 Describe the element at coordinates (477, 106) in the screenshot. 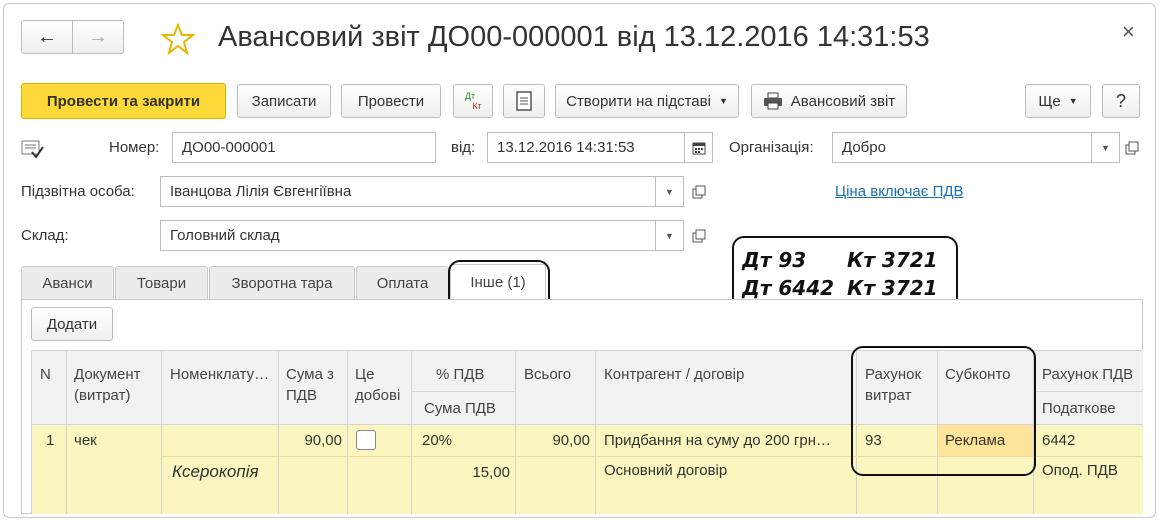

I see `dt-kt-icon-bottom: Кт` at that location.